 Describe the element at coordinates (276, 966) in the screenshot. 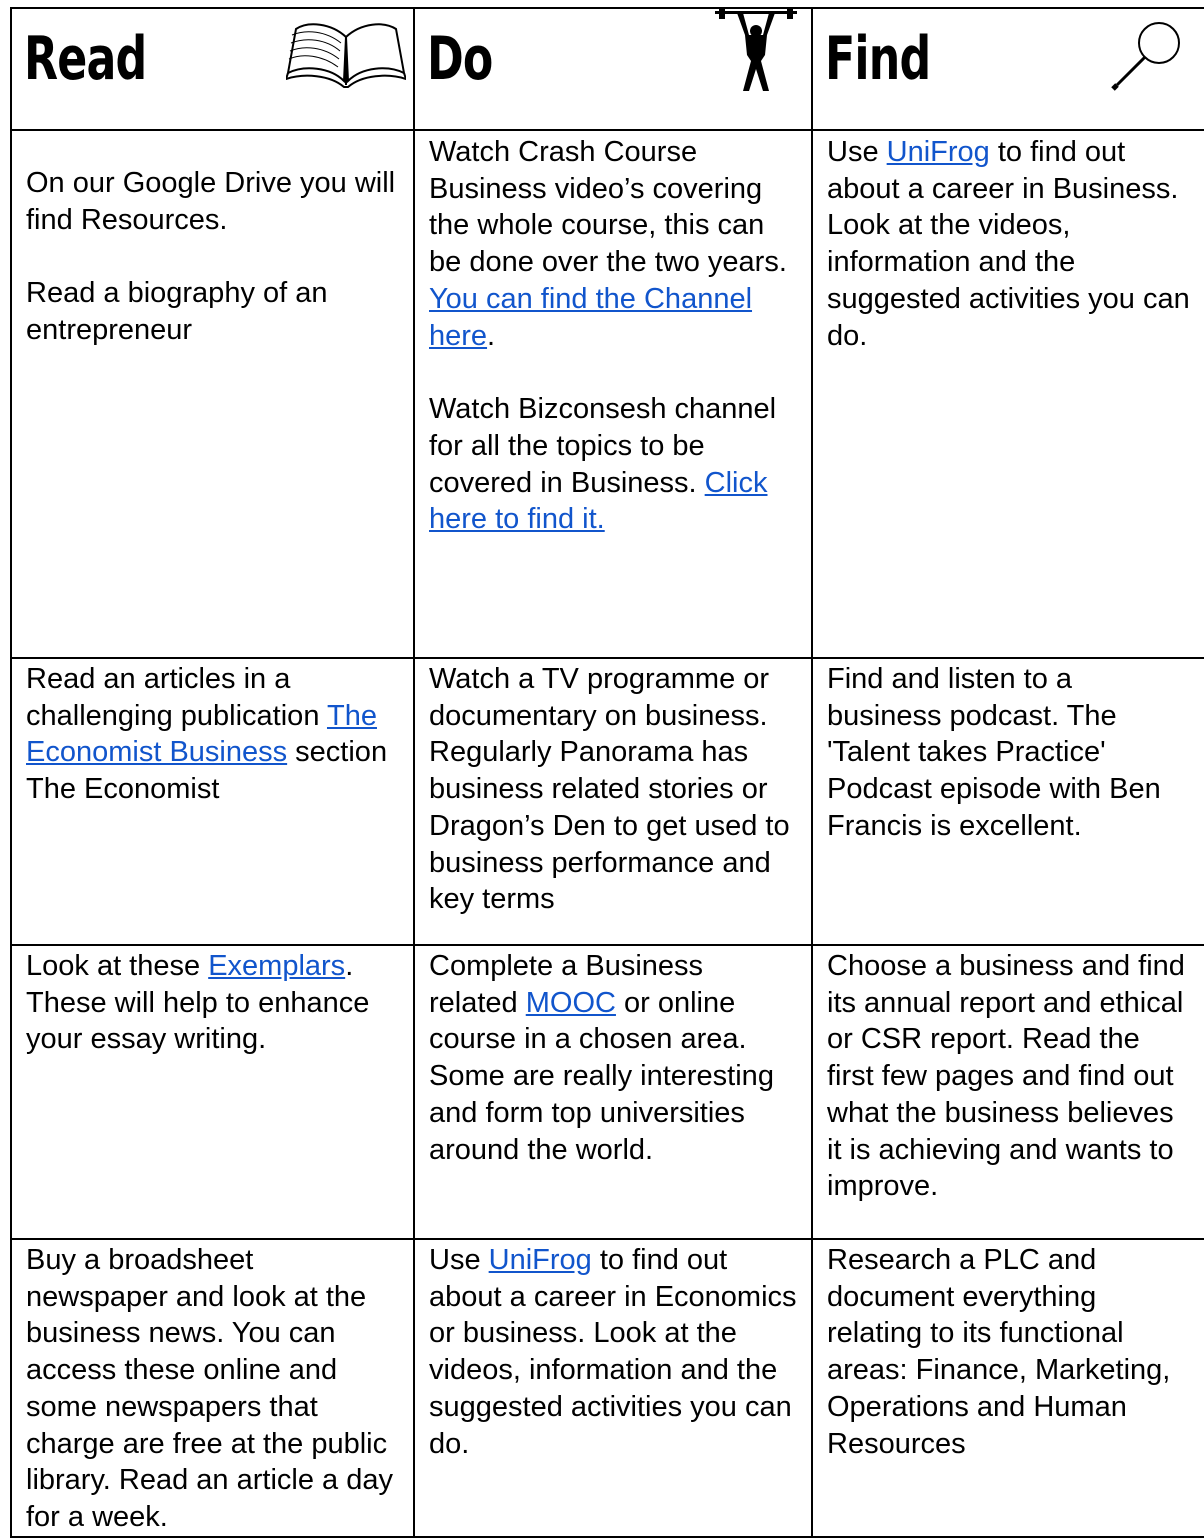

I see `exemplars-link: Exemplars` at that location.